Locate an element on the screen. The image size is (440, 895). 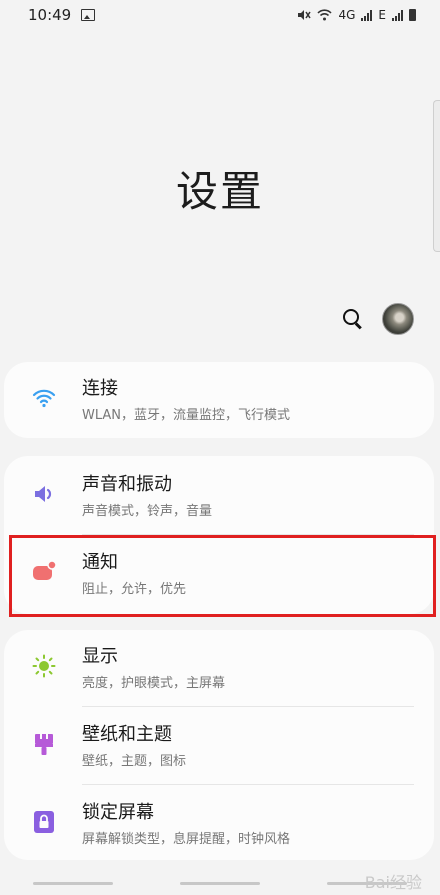
signal-icon is located at coordinates (367, 15).